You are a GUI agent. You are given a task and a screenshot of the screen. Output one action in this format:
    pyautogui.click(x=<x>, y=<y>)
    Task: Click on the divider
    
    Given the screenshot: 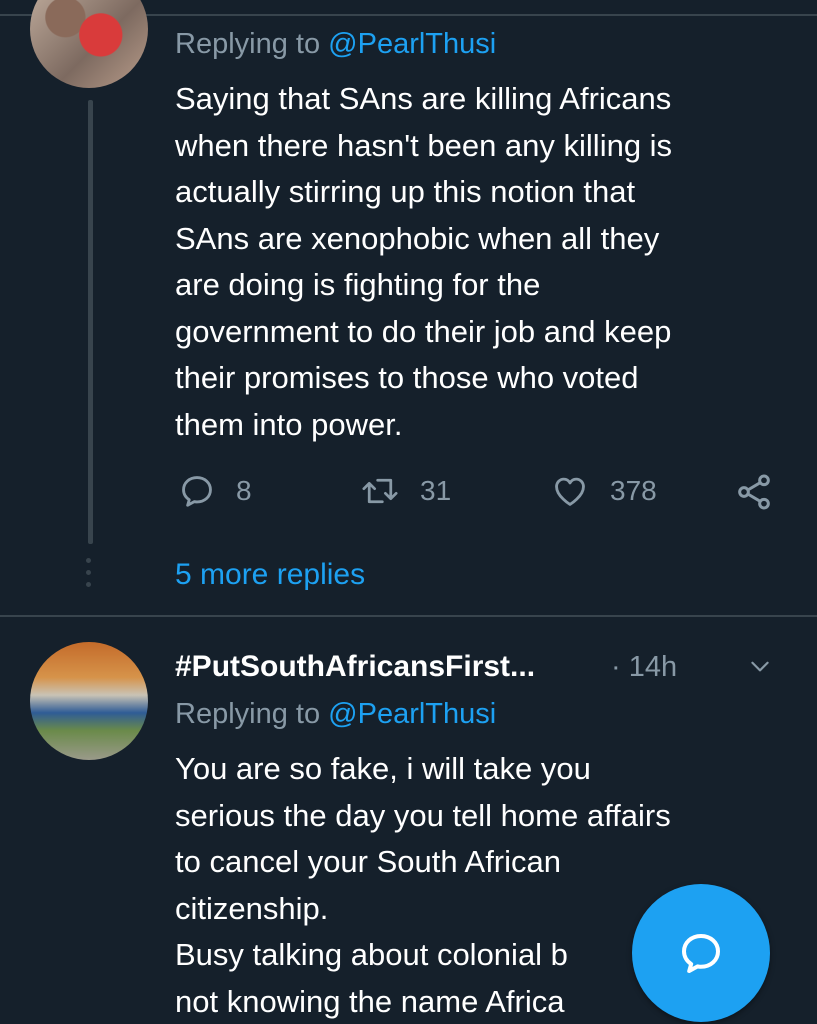 What is the action you would take?
    pyautogui.click(x=408, y=616)
    